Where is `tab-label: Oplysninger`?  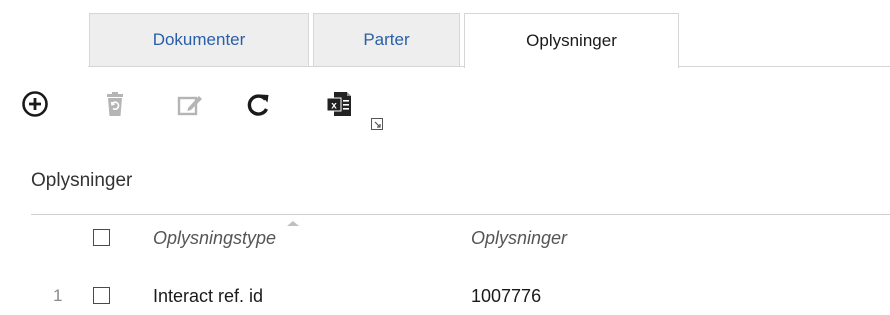
tab-label: Oplysninger is located at coordinates (571, 40).